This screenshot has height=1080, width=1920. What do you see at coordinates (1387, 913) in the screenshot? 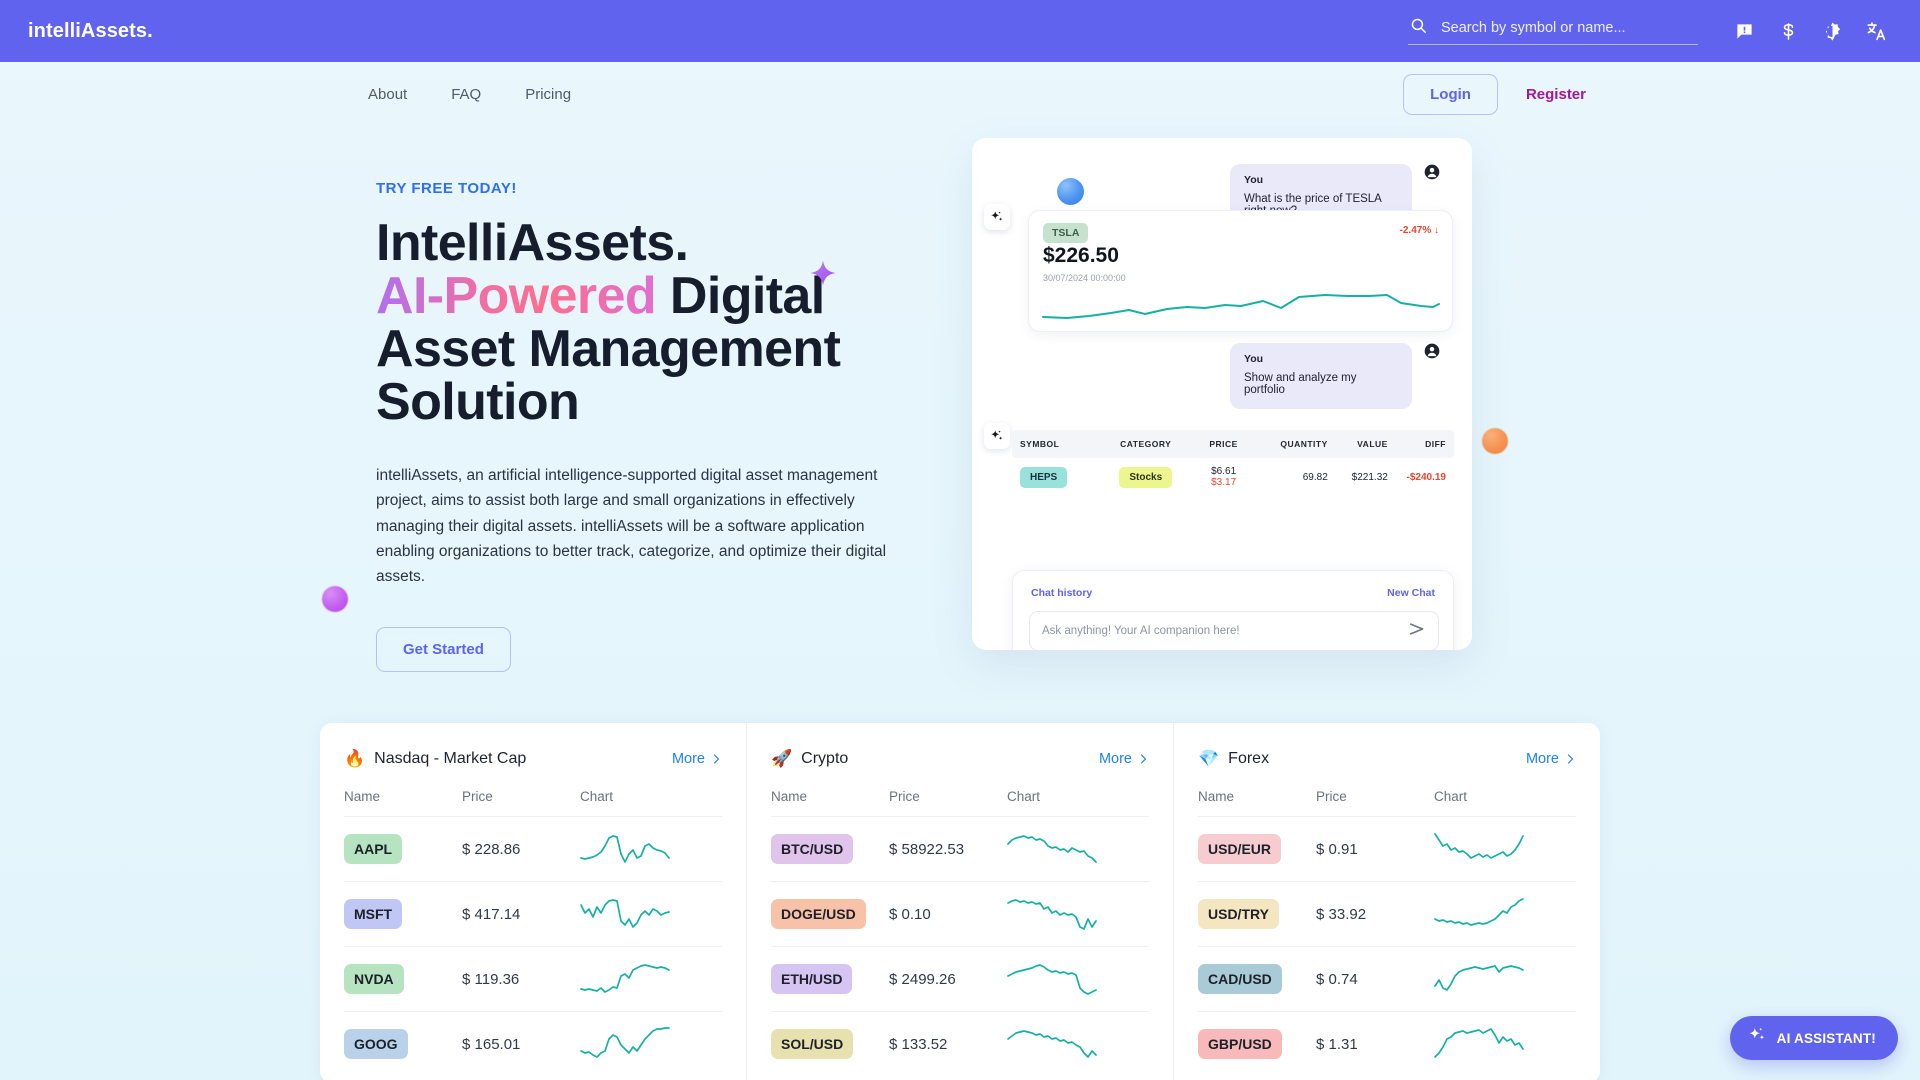
I see `table-row: USD/TRY $ 33.92` at bounding box center [1387, 913].